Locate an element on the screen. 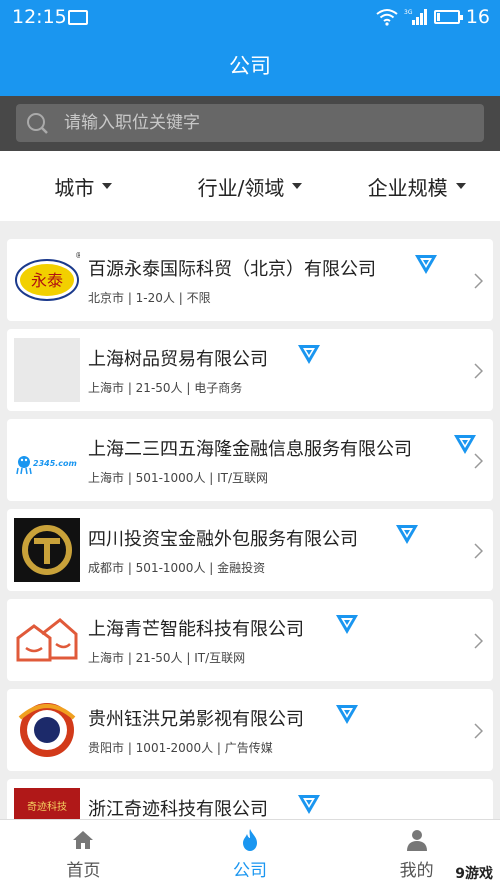 The height and width of the screenshot is (888, 500). company-card: 奇迹科技 浙江奇迹科技有限公司 is located at coordinates (250, 799).